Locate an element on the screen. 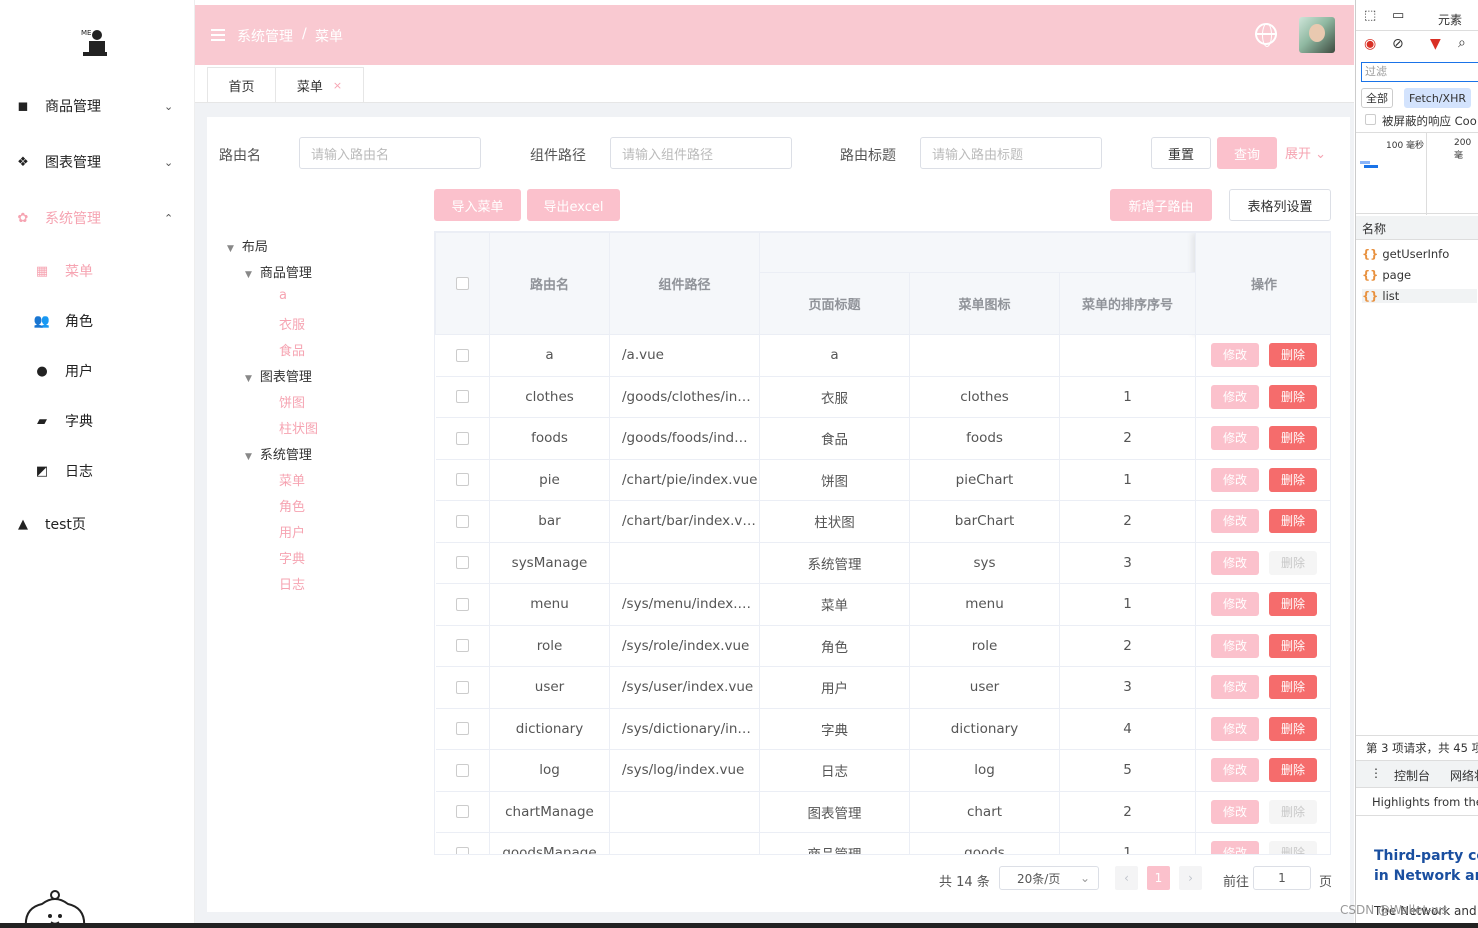 This screenshot has height=928, width=1478. inspect-icon: ⬚ is located at coordinates (1370, 15).